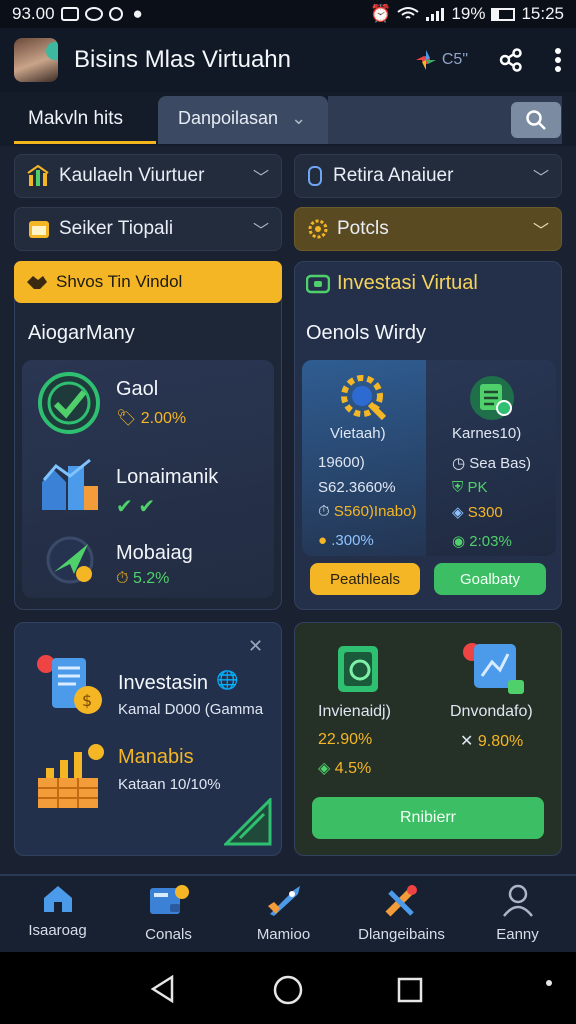  I want to click on target-check-icon, so click(69, 403).